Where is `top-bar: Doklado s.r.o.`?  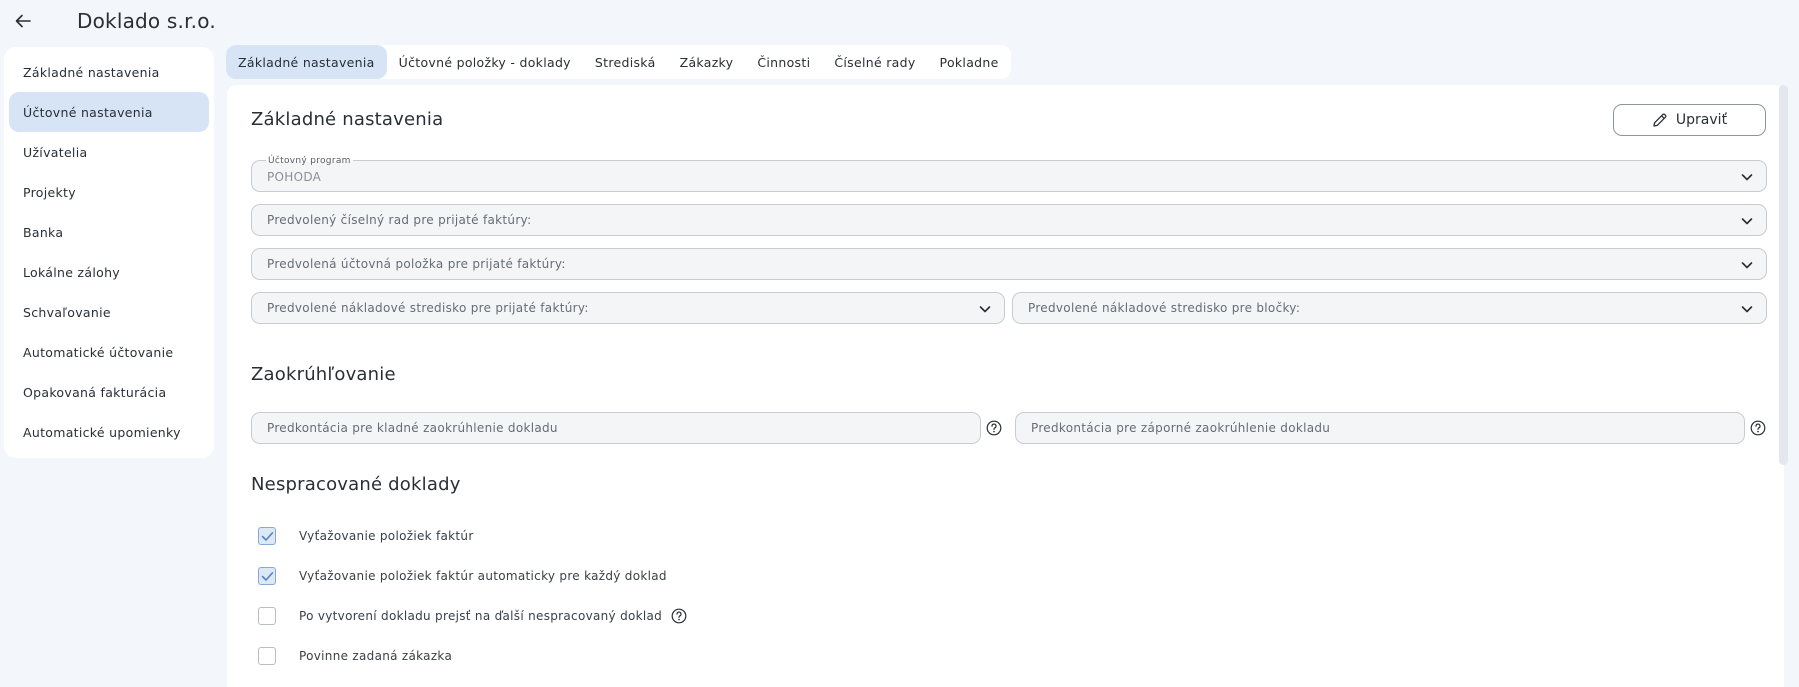 top-bar: Doklado s.r.o. is located at coordinates (899, 22).